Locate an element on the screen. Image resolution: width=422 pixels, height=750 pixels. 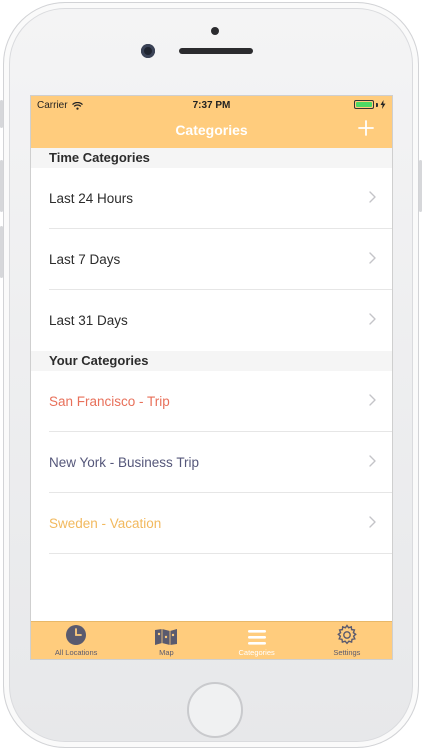
tab-bar: All Locations Map Categories Settings is located at coordinates (211, 640).